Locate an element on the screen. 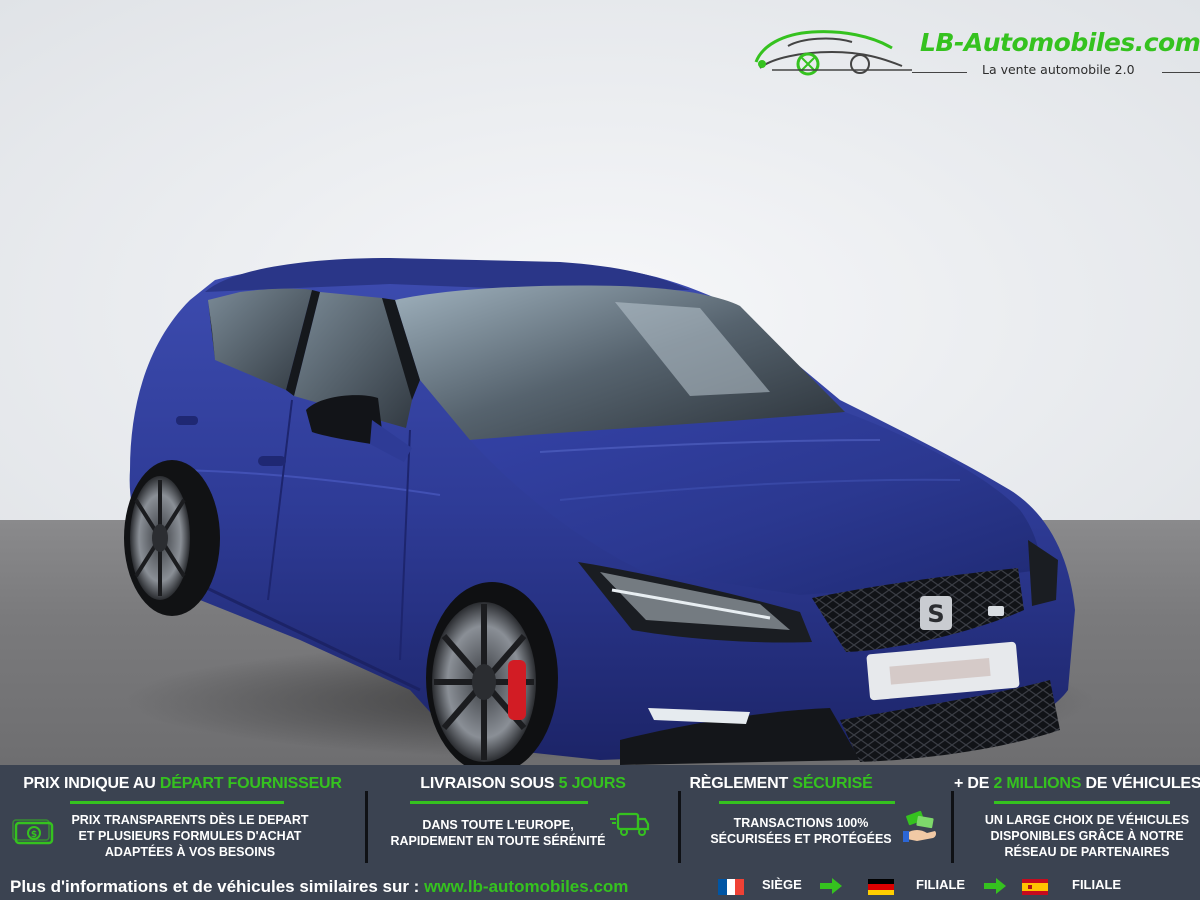 This screenshot has width=1200, height=900. seat-badge: S is located at coordinates (936, 613).